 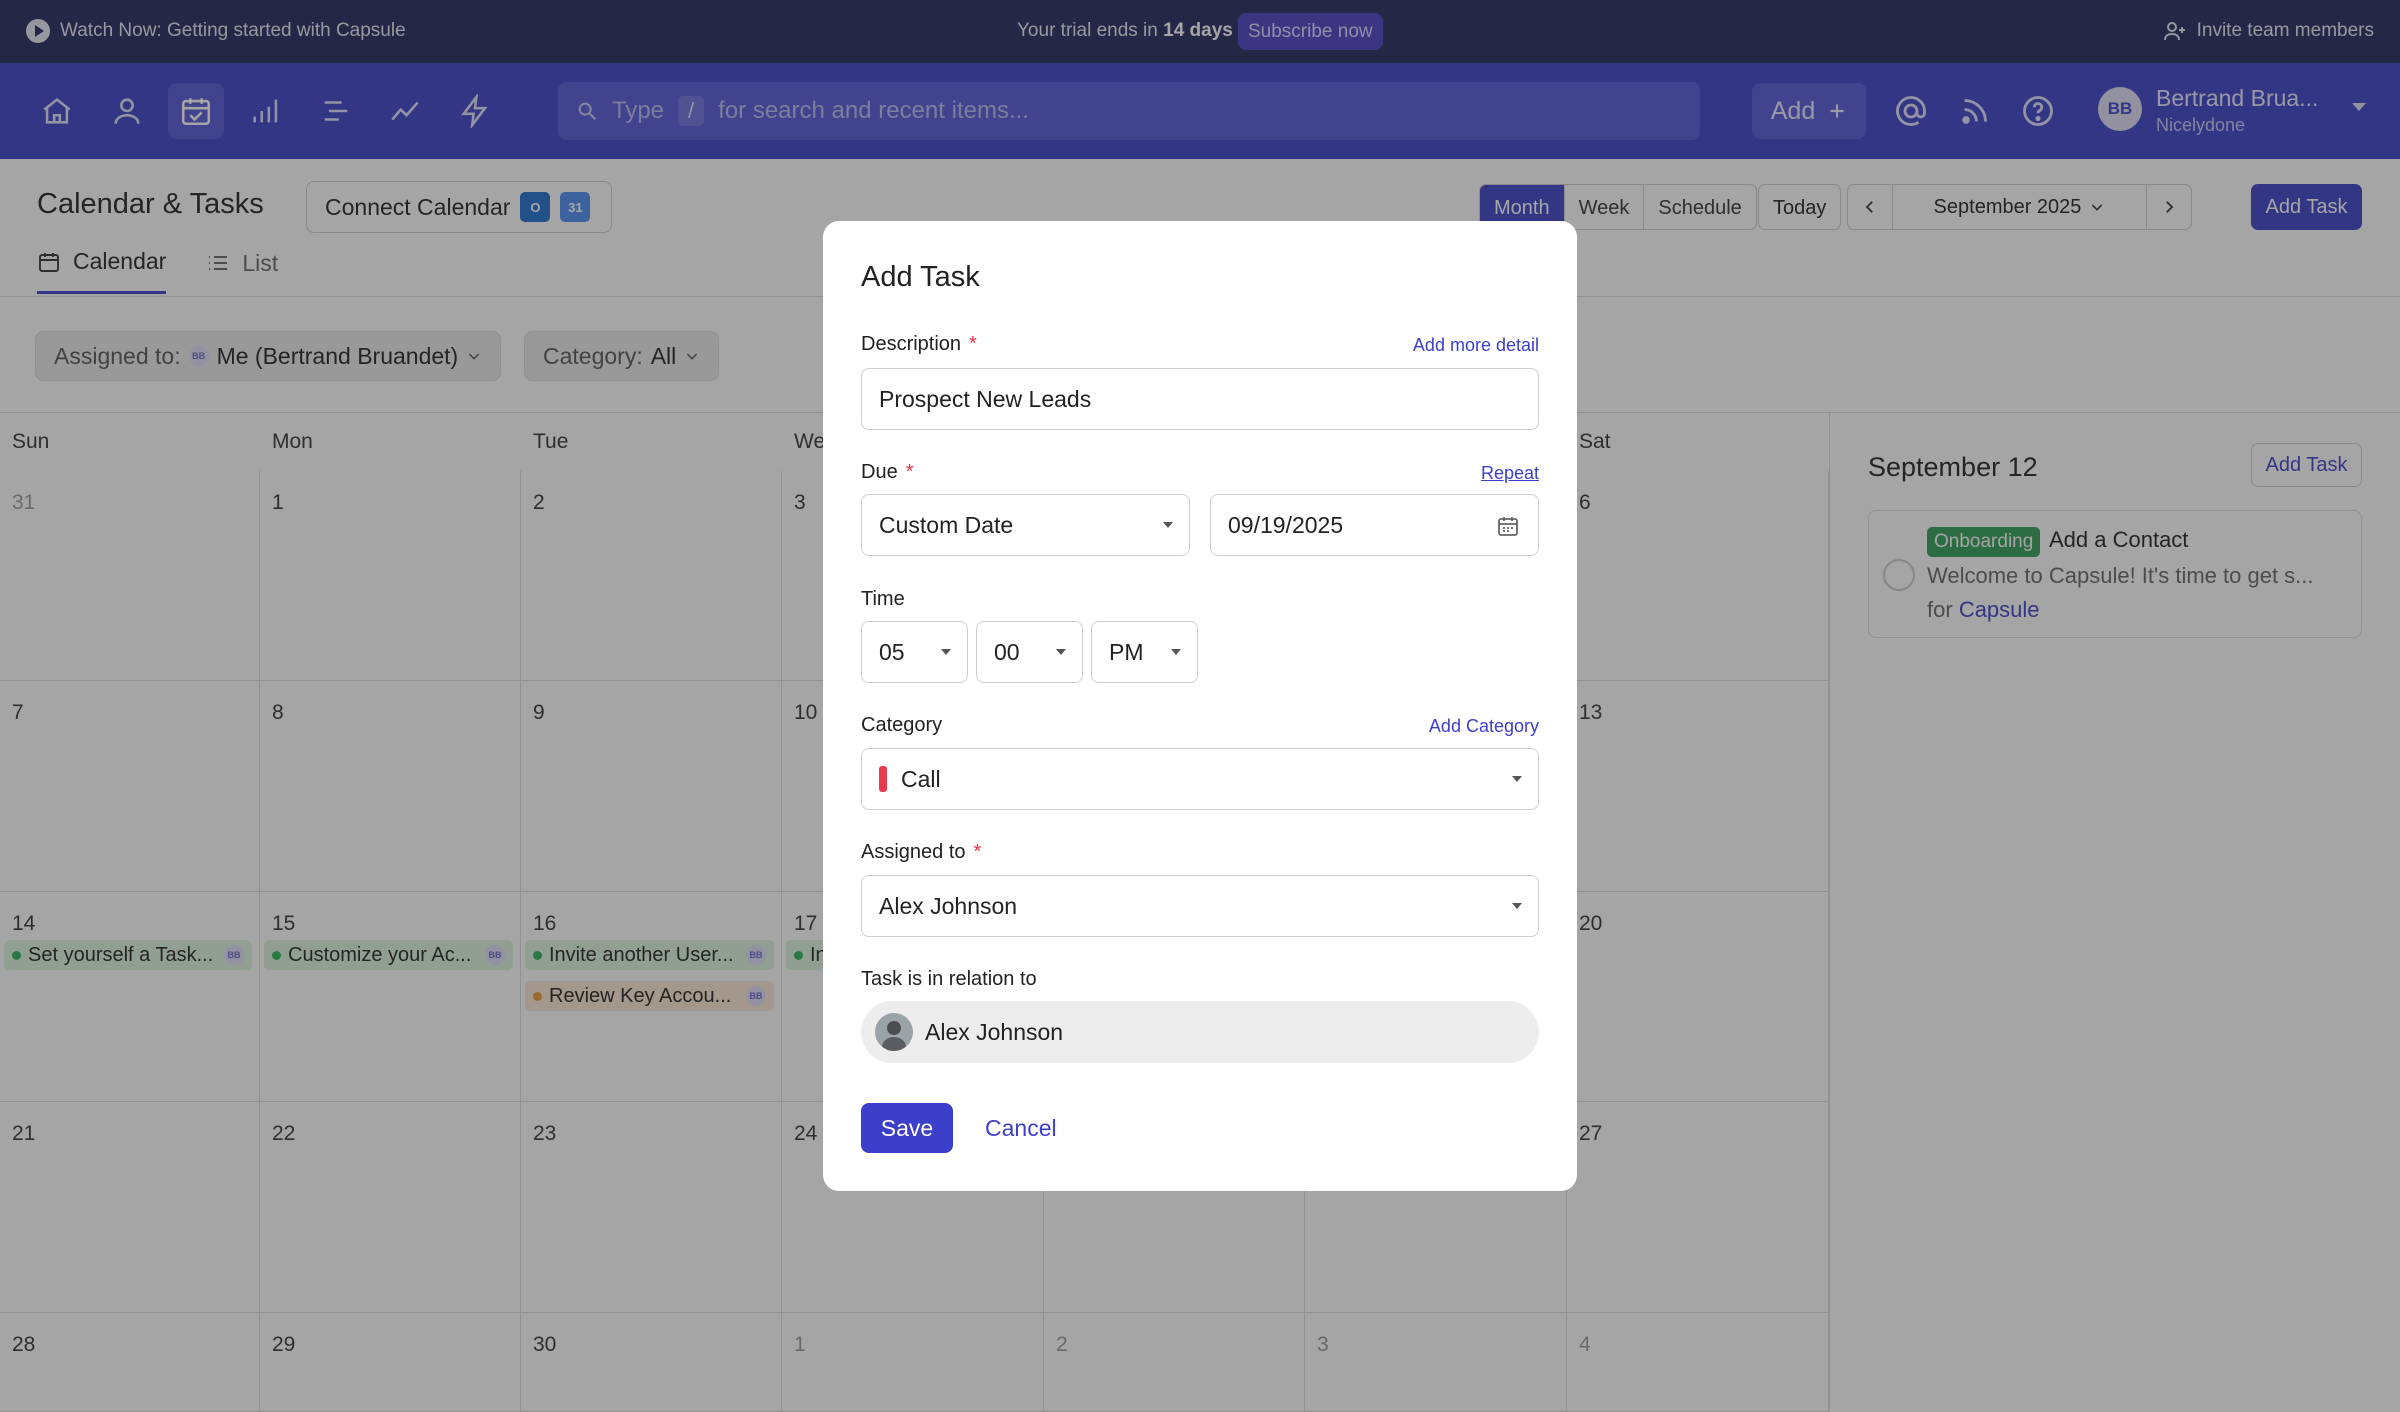 What do you see at coordinates (1200, 906) in the screenshot?
I see `assigned-select: Alex Johnson` at bounding box center [1200, 906].